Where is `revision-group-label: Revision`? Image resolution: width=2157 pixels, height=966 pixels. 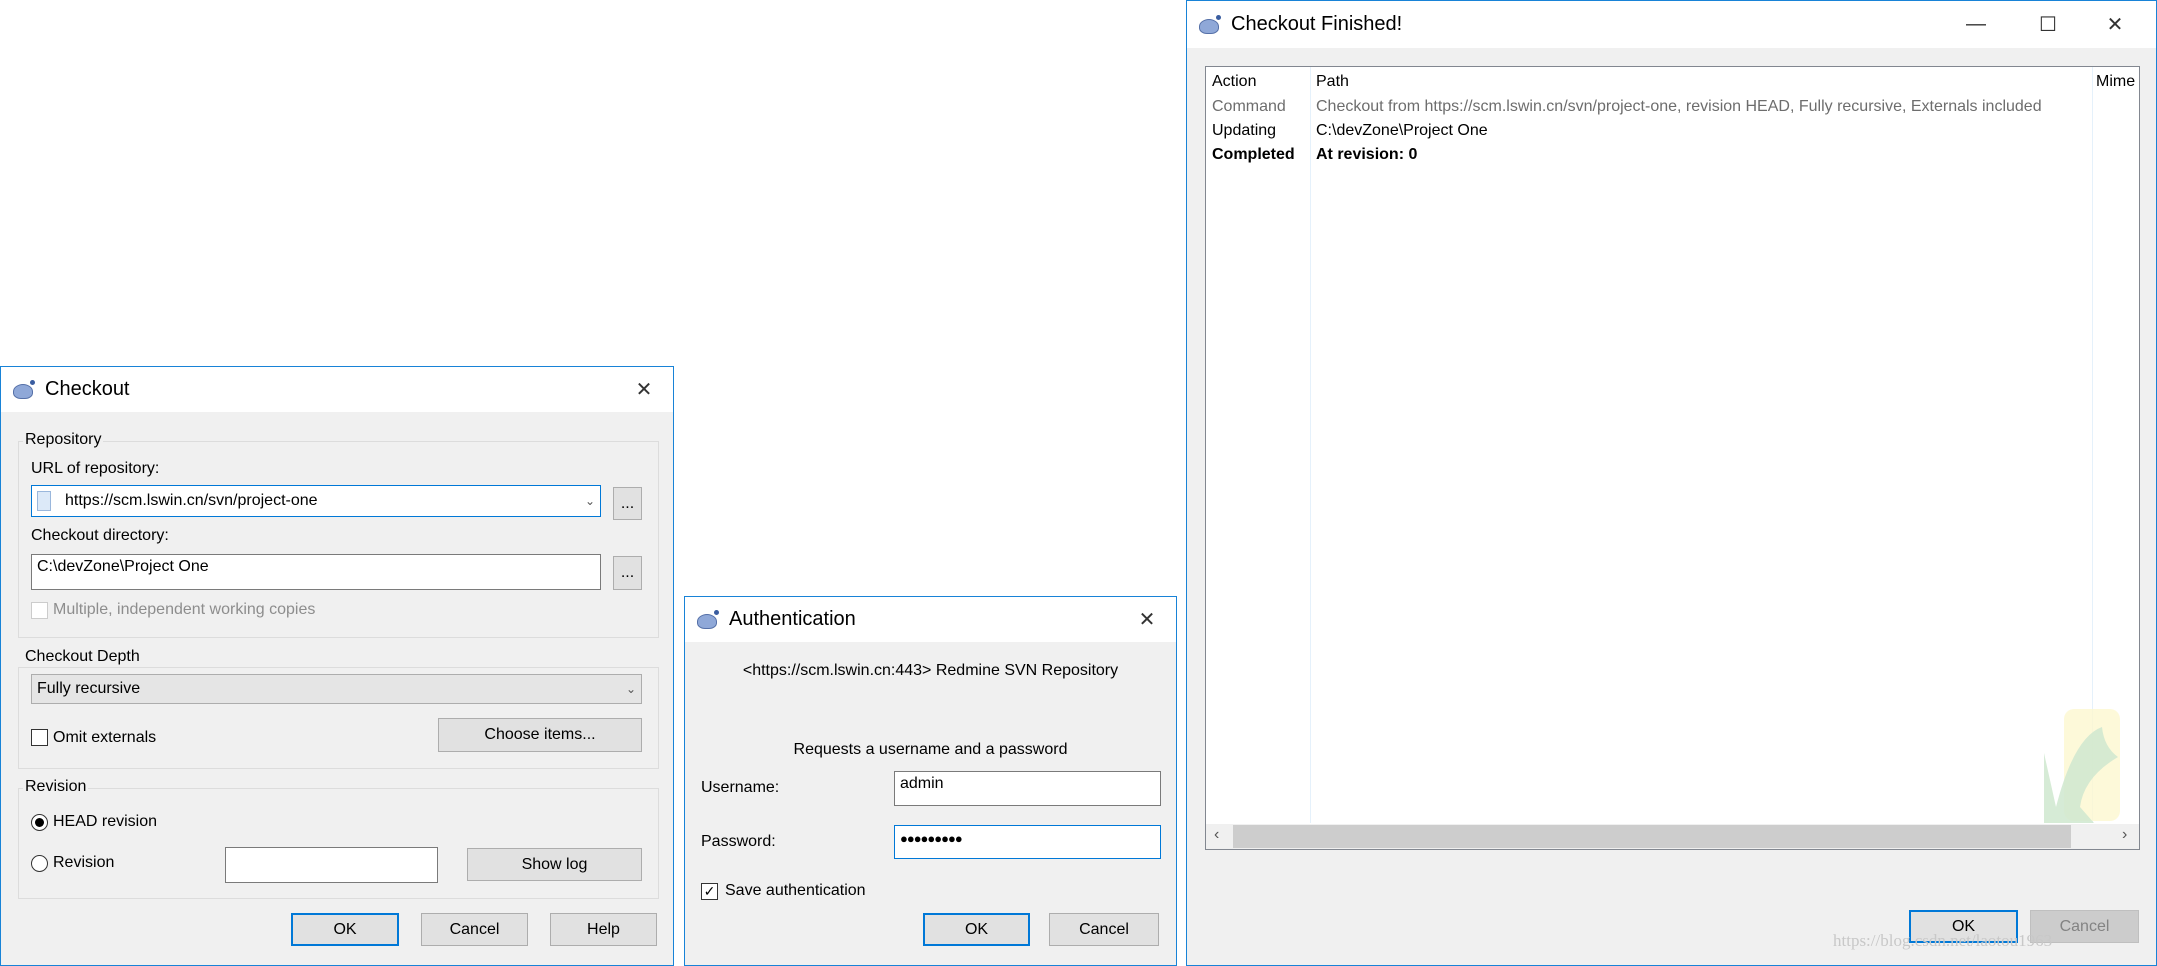
revision-group-label: Revision is located at coordinates (56, 787).